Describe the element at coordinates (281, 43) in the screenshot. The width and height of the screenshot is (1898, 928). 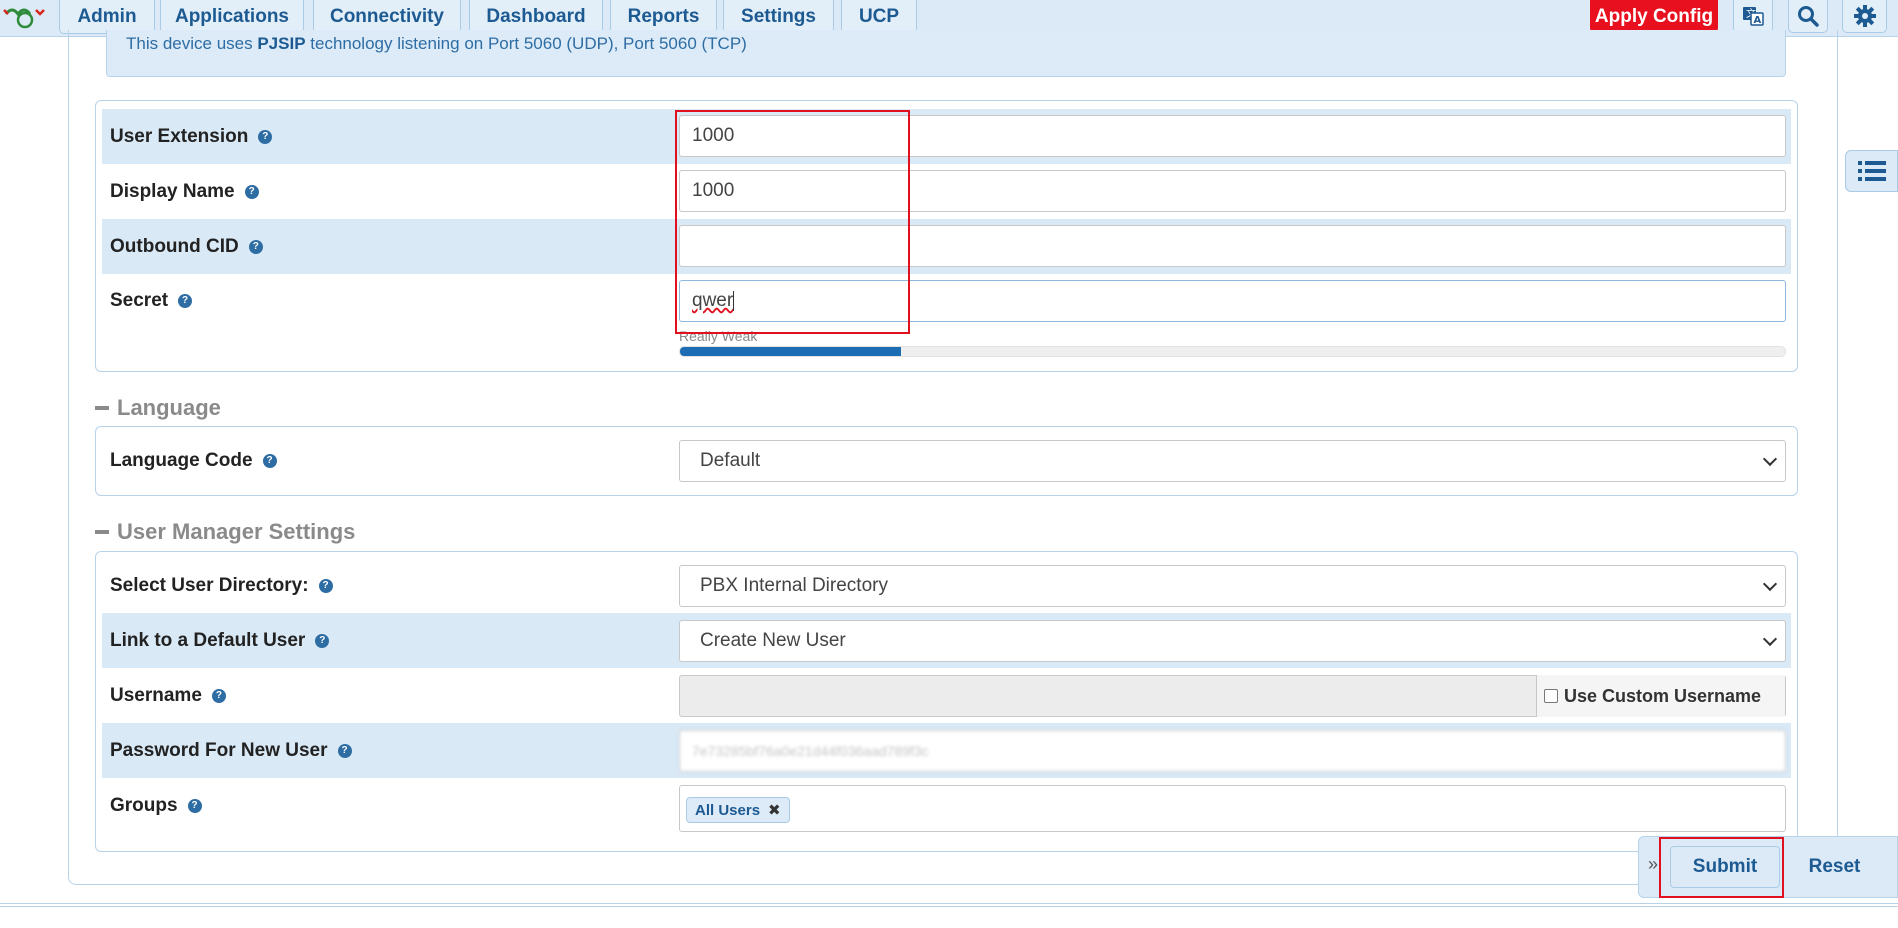
I see `info-tech: PJSIP` at that location.